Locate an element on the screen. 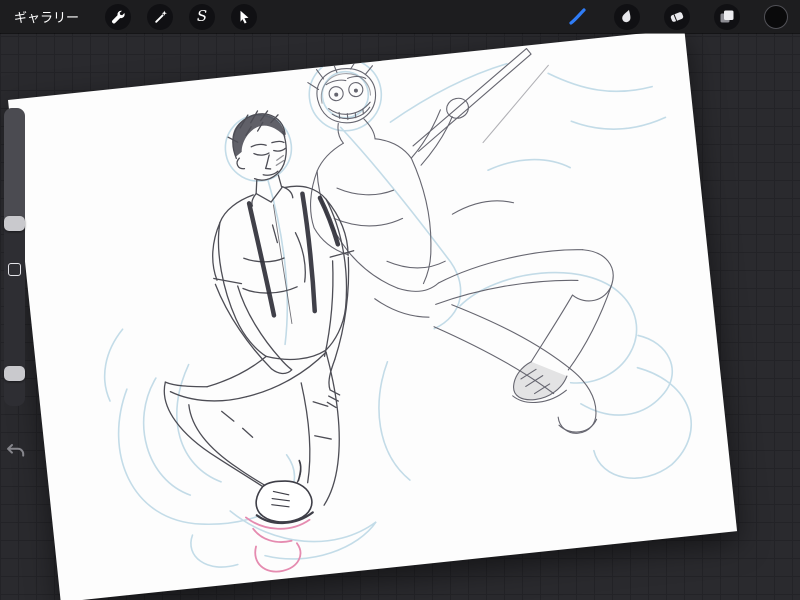 The width and height of the screenshot is (800, 600). transform-button is located at coordinates (244, 16).